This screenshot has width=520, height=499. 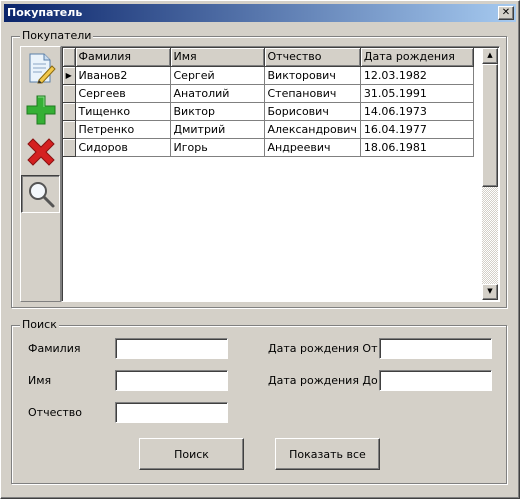 What do you see at coordinates (312, 57) in the screenshot?
I see `column-header-patronymic: Отчество` at bounding box center [312, 57].